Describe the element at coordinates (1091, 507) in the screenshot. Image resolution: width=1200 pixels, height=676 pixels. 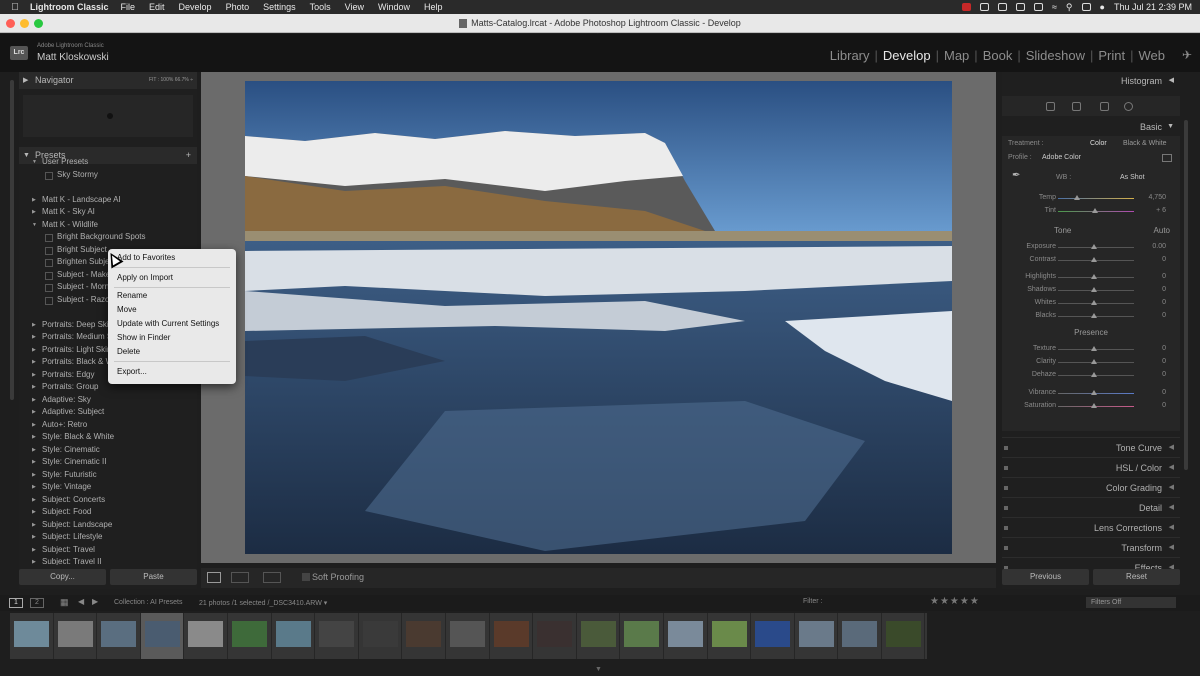
I see `panel-detail: Detail ◀` at that location.